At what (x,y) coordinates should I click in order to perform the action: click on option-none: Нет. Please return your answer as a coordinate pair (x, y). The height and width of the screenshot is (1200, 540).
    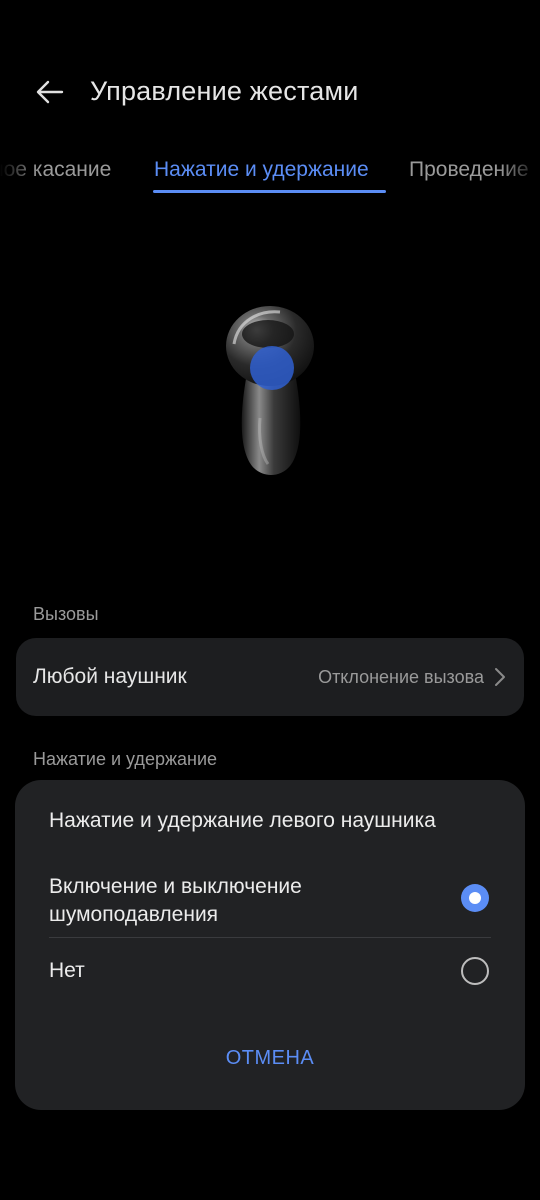
    Looking at the image, I should click on (270, 971).